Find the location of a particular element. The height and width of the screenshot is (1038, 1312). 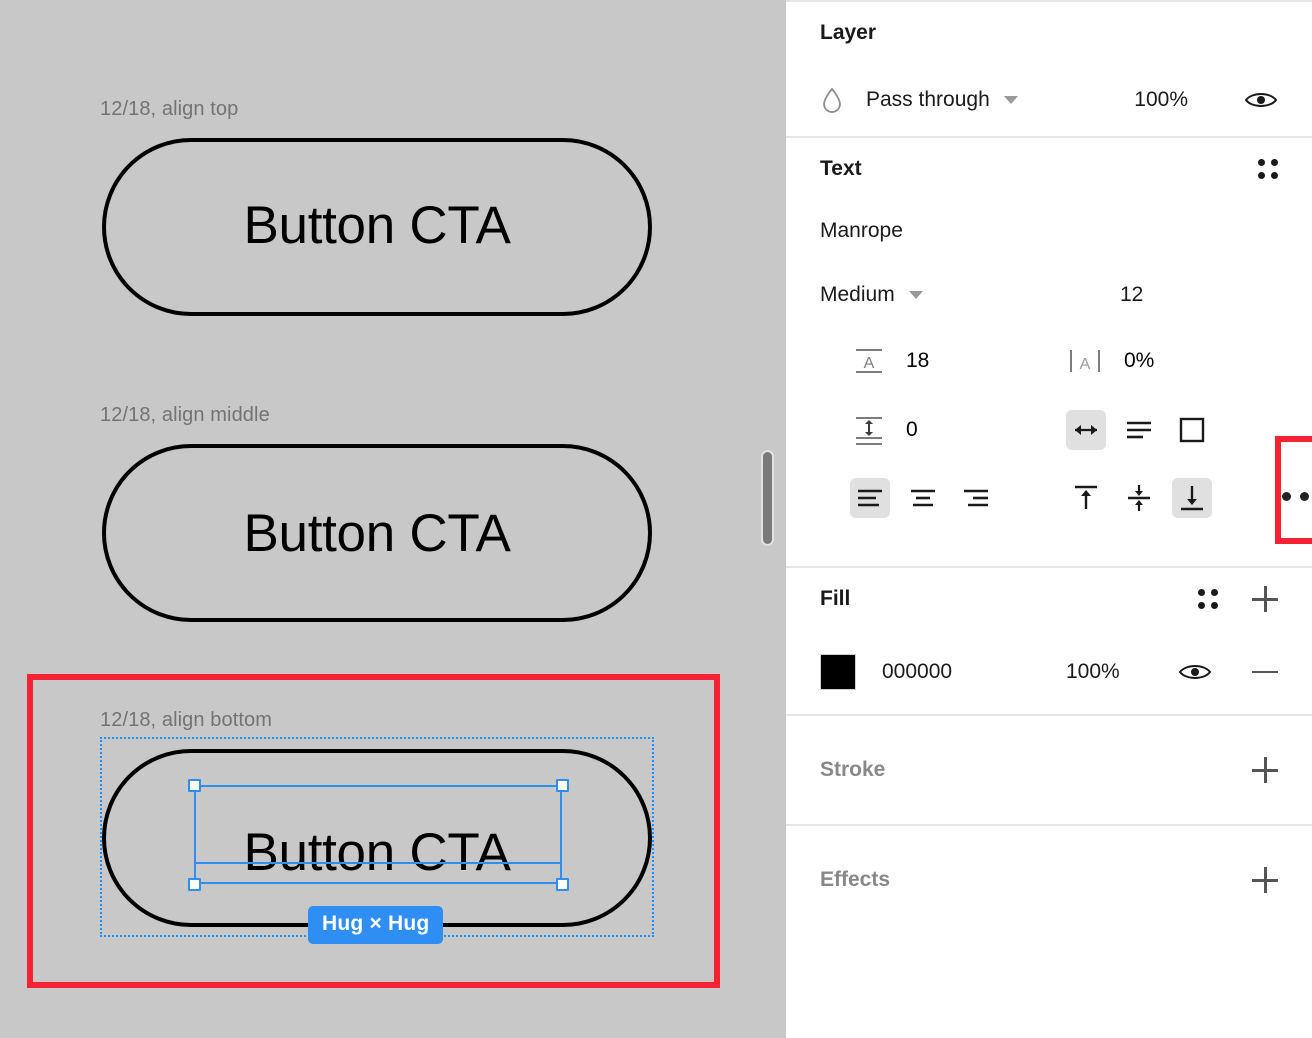

layer-section-header: Layer is located at coordinates (1049, 33).